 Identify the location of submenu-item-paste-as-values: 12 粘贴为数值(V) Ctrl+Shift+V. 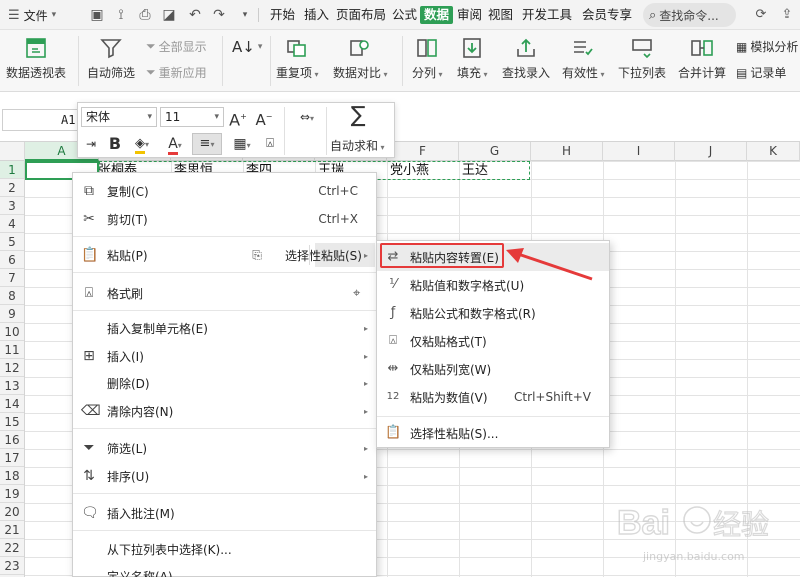
(493, 397).